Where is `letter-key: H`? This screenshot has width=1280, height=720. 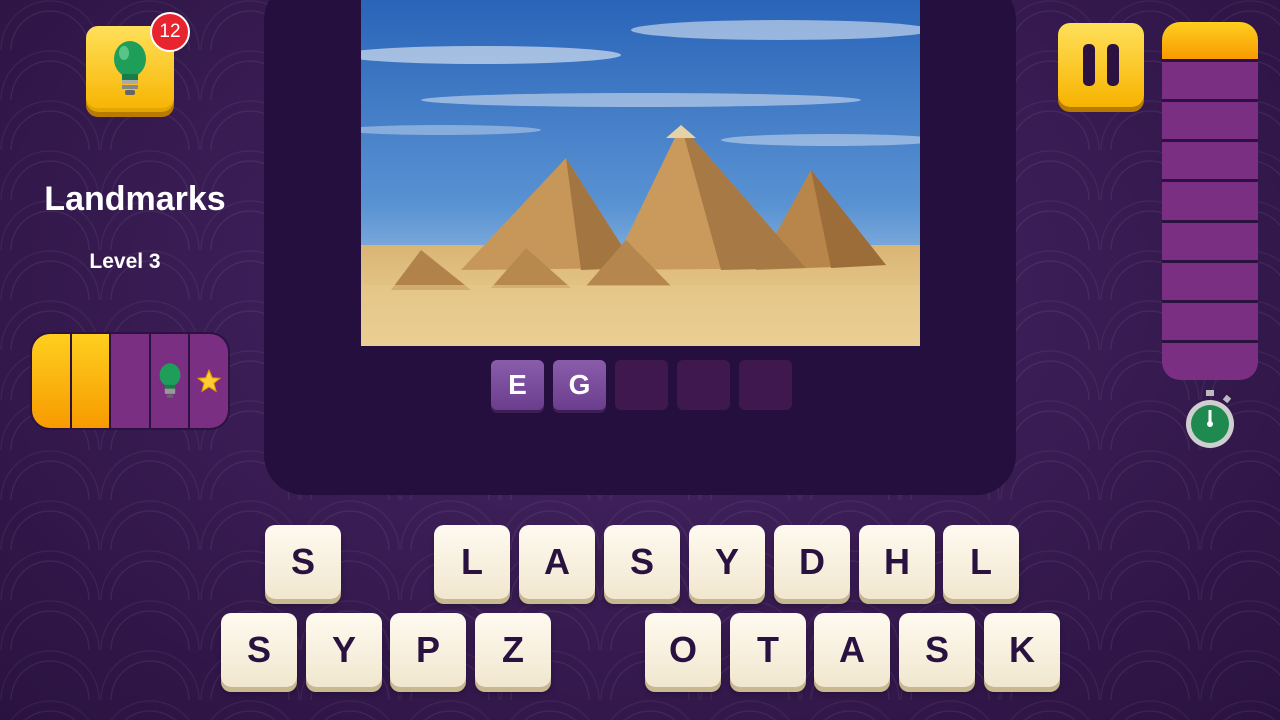 letter-key: H is located at coordinates (897, 562).